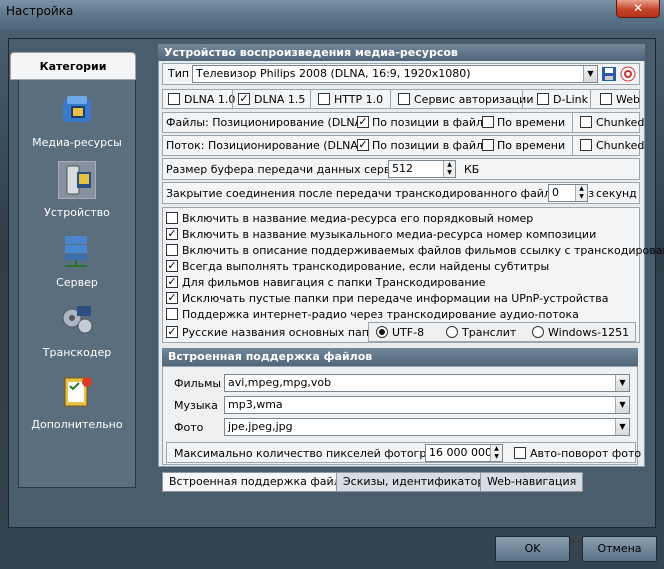 This screenshot has width=664, height=569. Describe the element at coordinates (538, 332) in the screenshot. I see `encoding-cp1251-radio` at that location.